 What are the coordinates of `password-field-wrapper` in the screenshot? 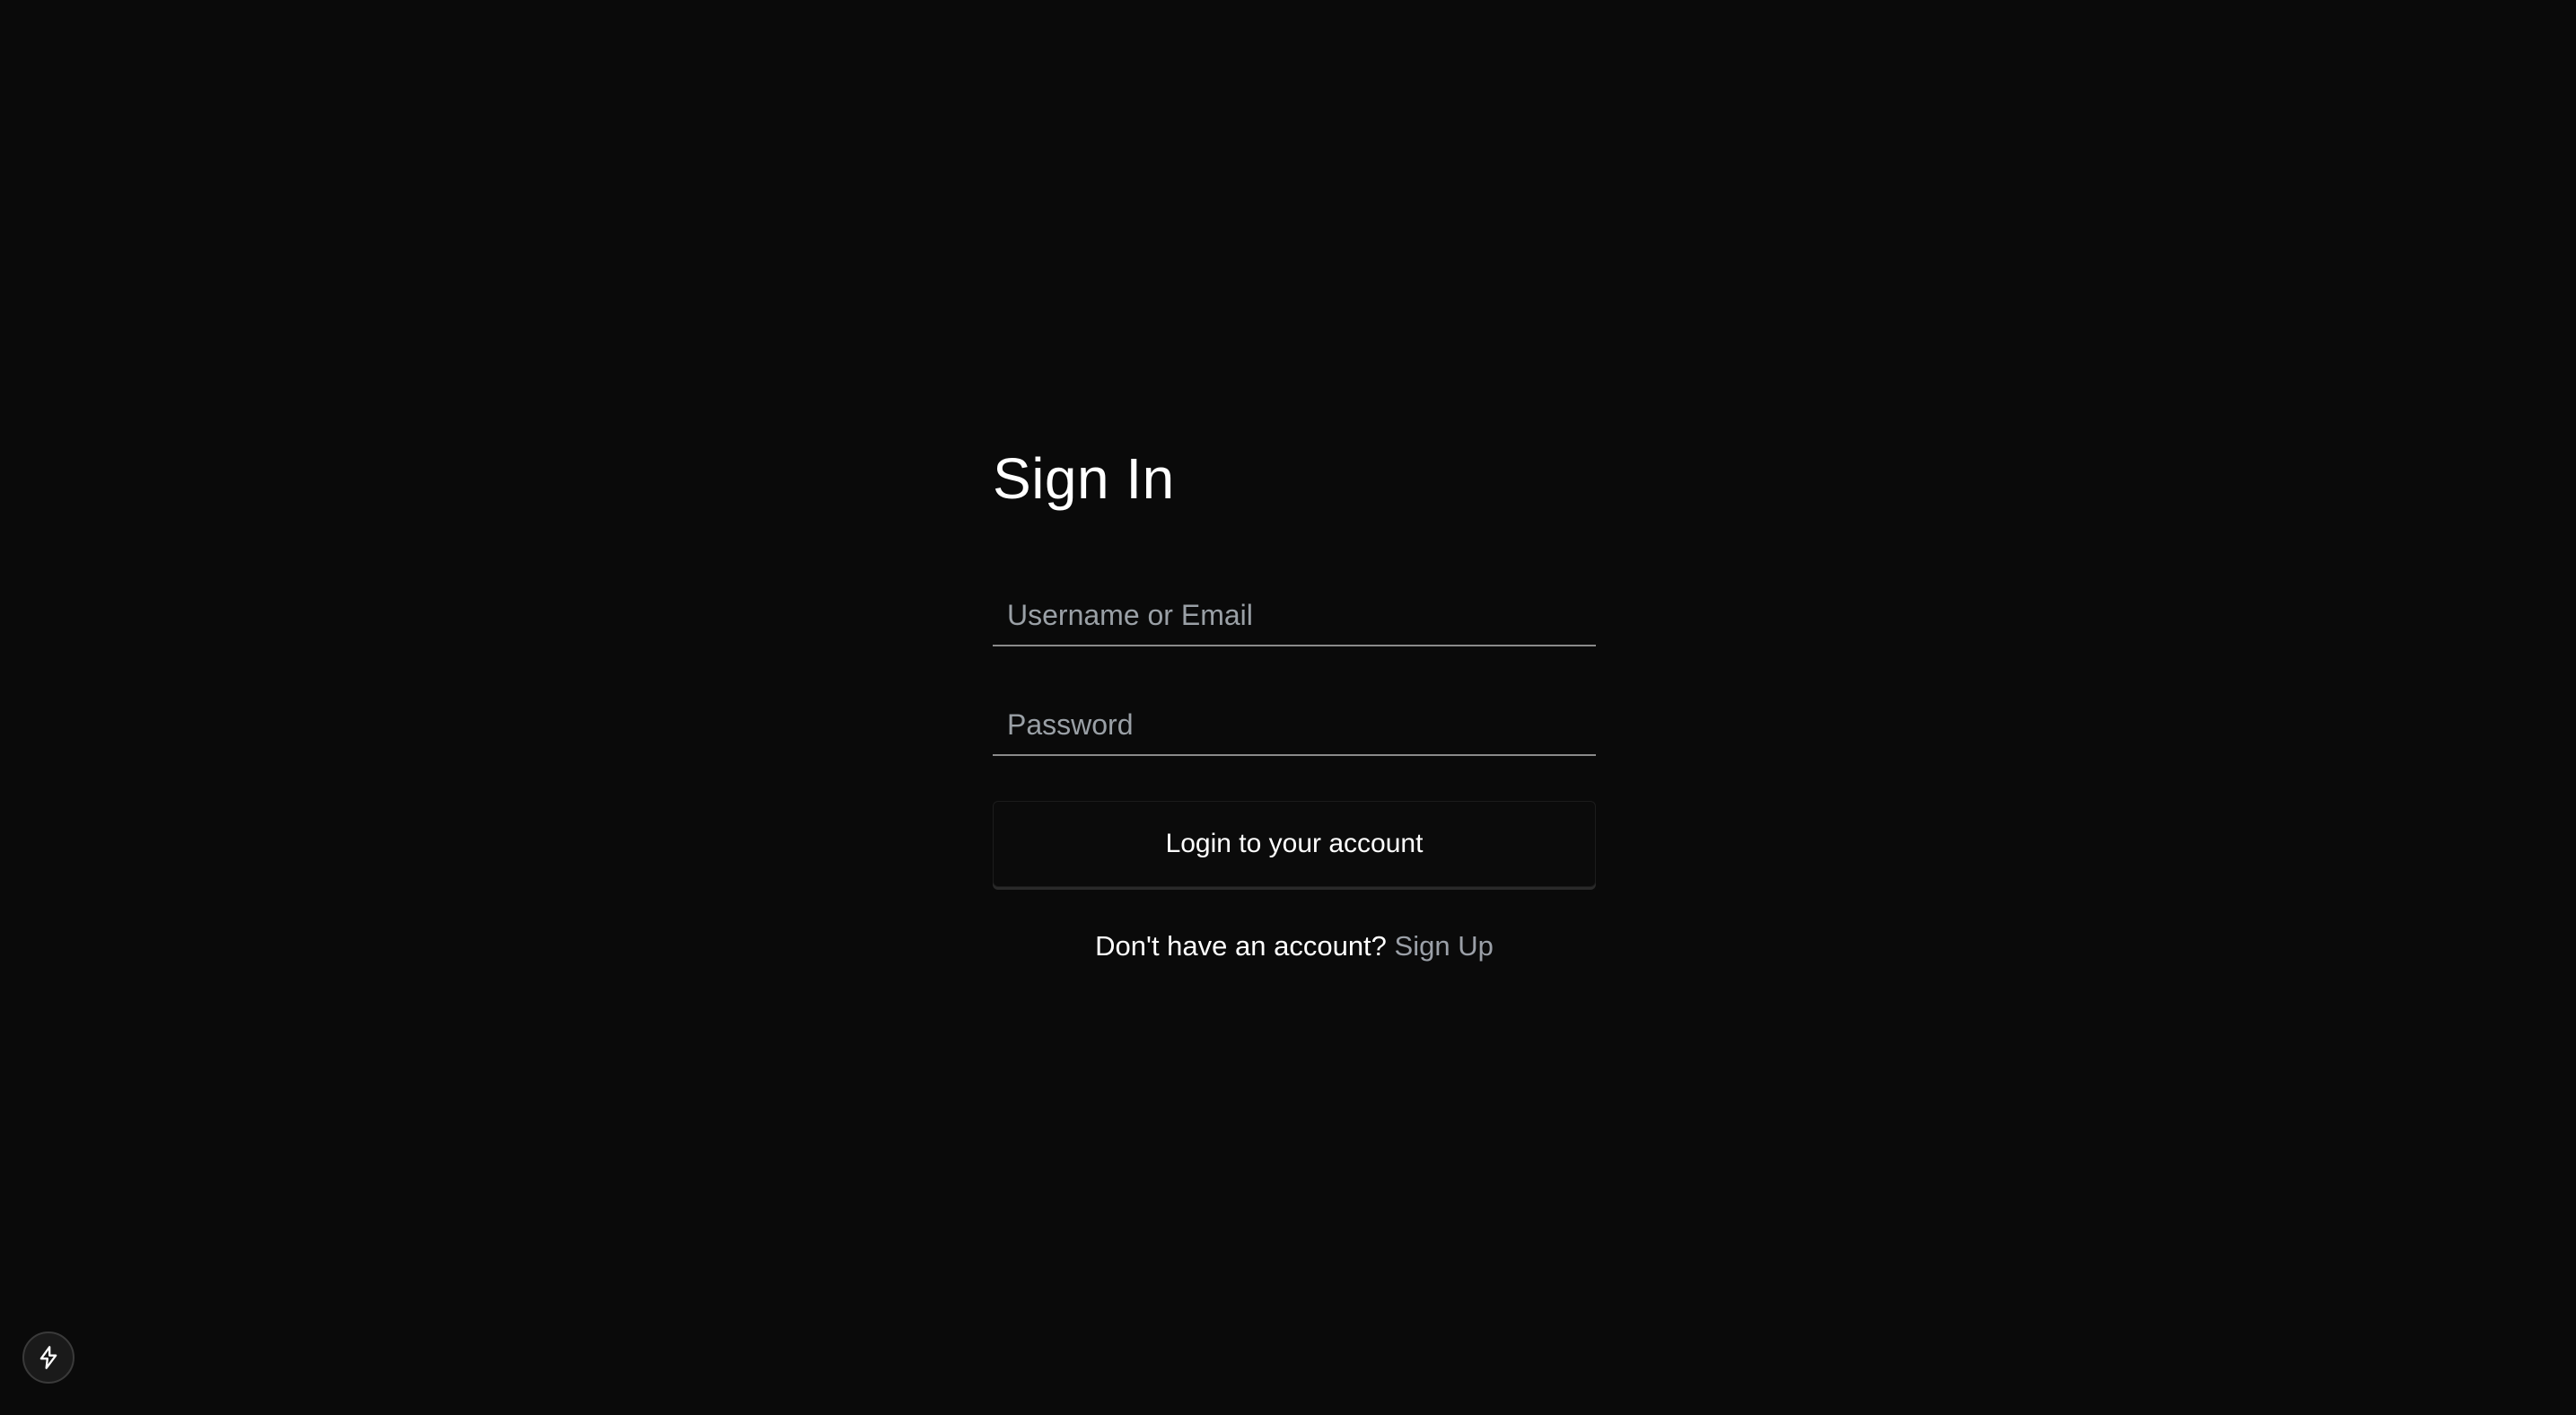 It's located at (1294, 725).